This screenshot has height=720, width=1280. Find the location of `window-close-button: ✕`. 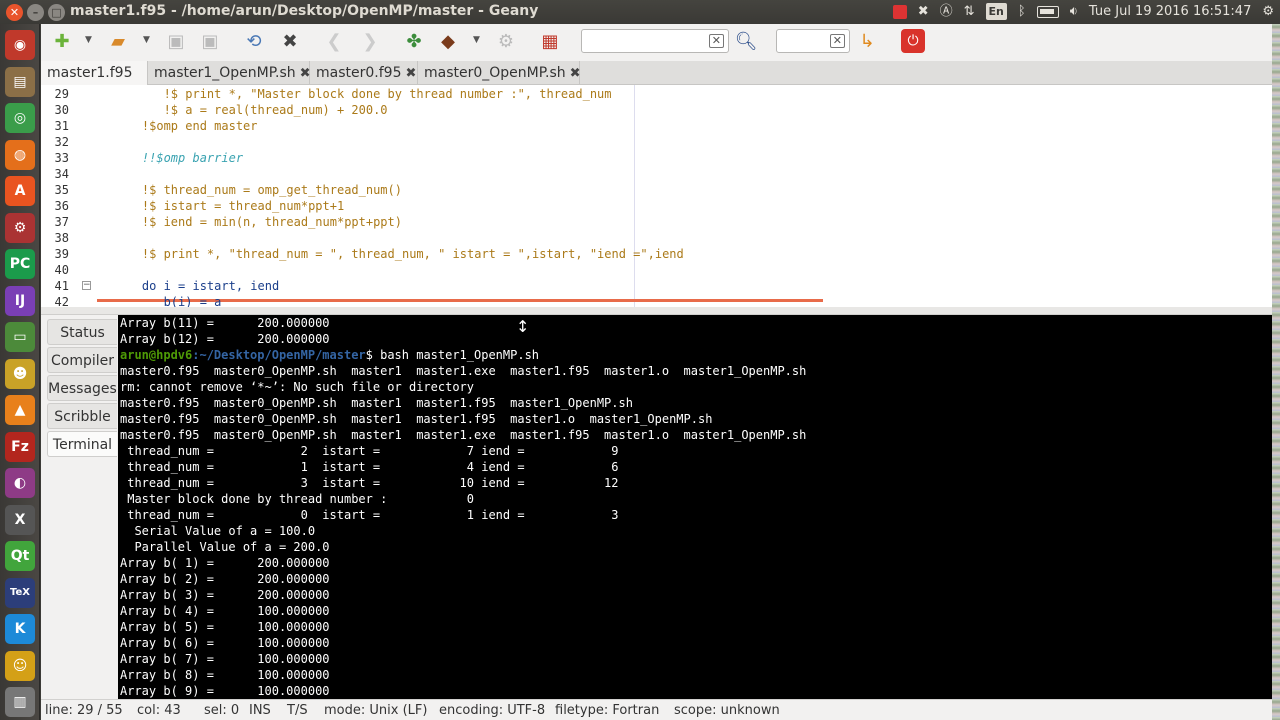

window-close-button: ✕ is located at coordinates (14, 12).